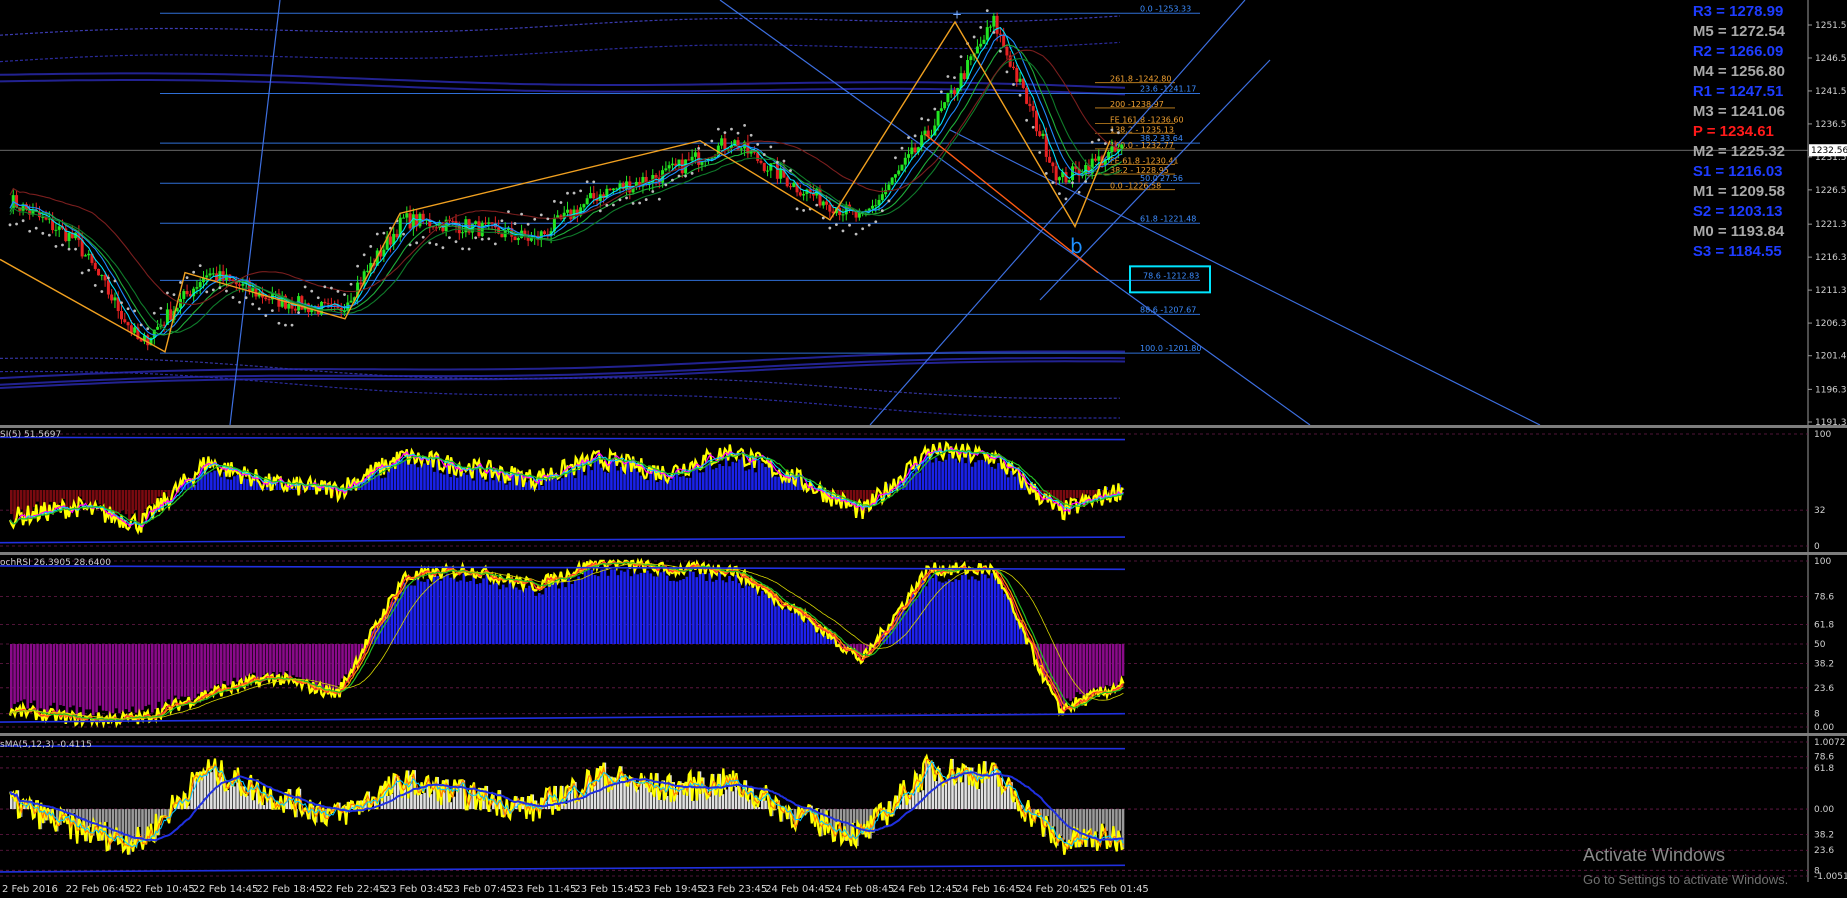  I want to click on price-axis-label: 1196.30, so click(1831, 390).